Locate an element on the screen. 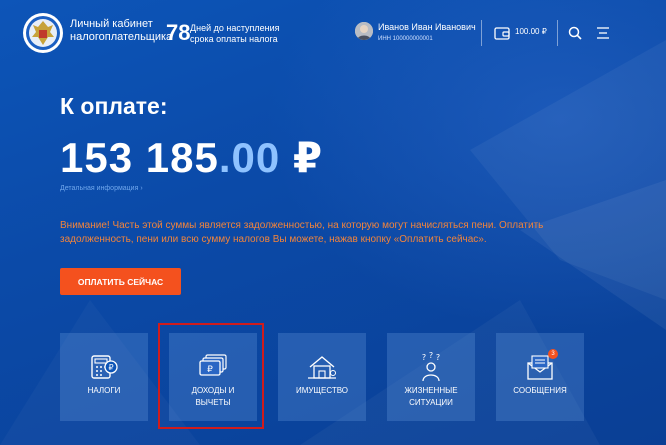 This screenshot has width=666, height=445. search-icon is located at coordinates (575, 33).